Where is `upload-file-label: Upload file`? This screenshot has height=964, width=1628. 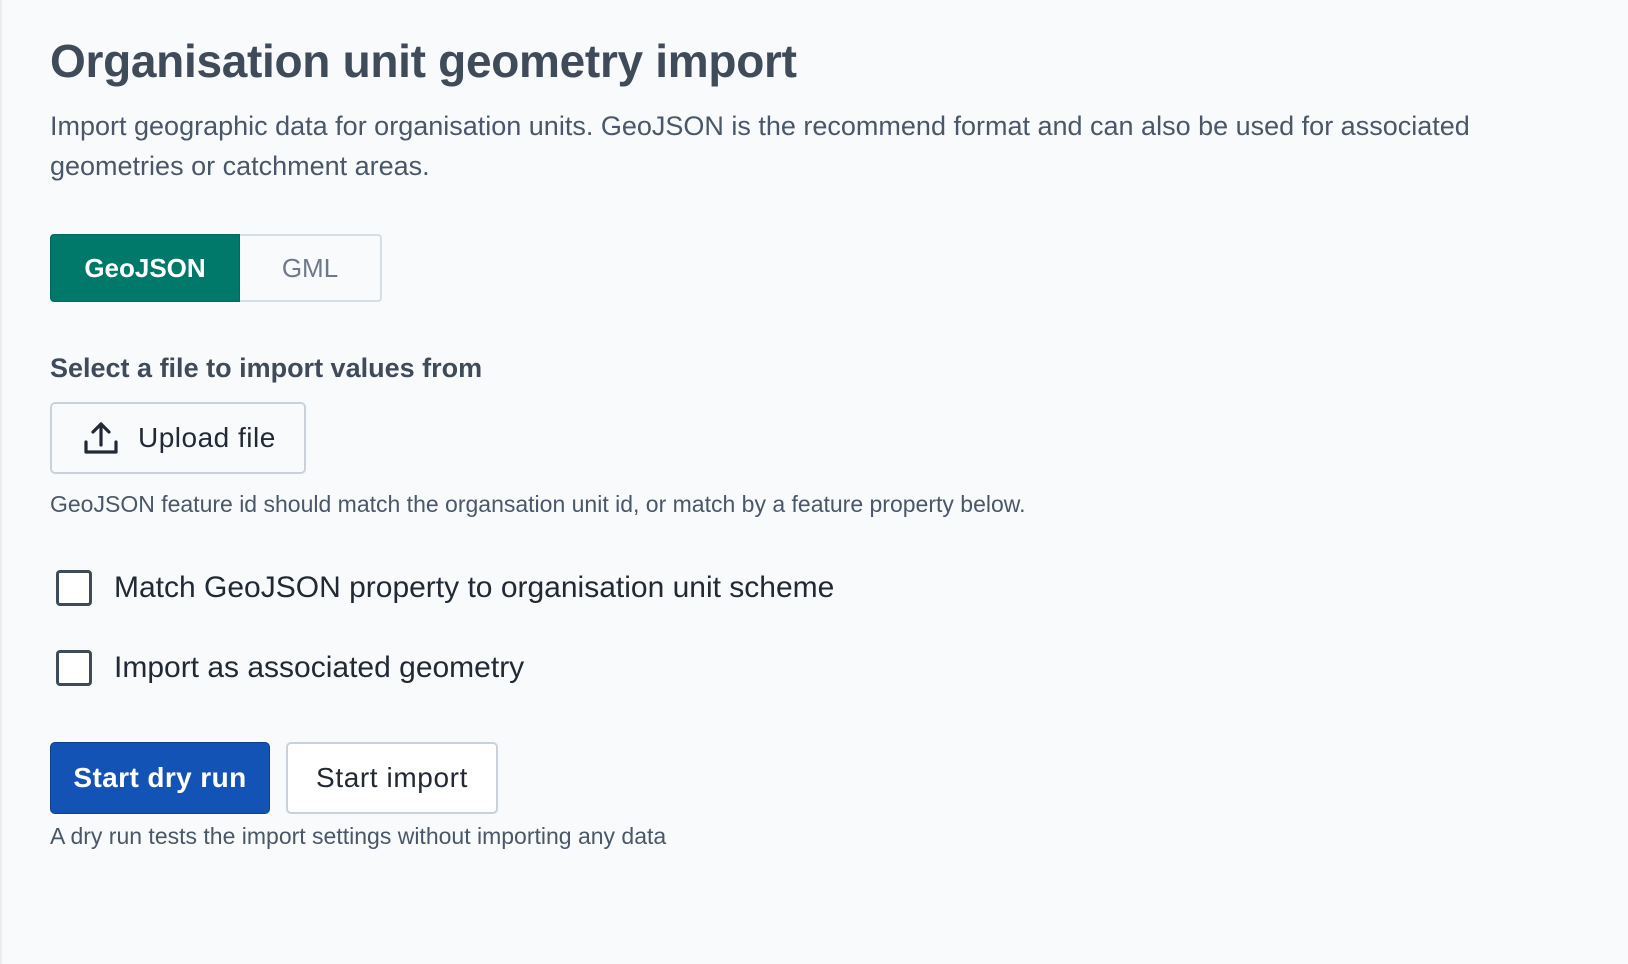 upload-file-label: Upload file is located at coordinates (207, 437).